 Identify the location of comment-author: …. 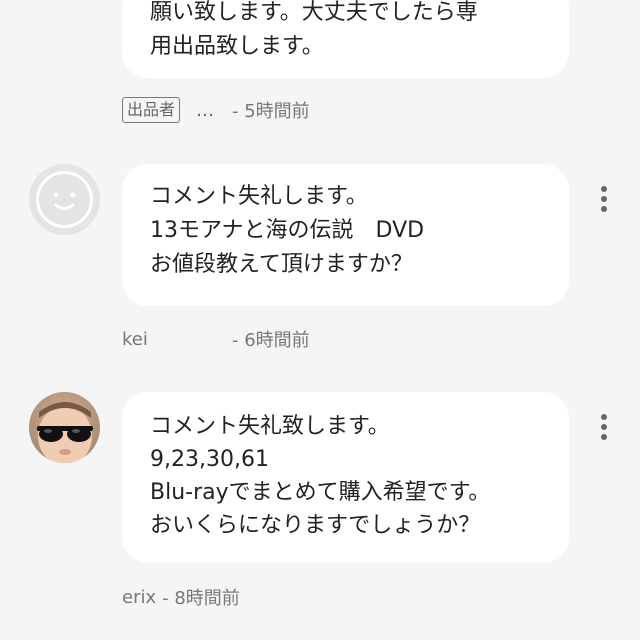
(205, 110).